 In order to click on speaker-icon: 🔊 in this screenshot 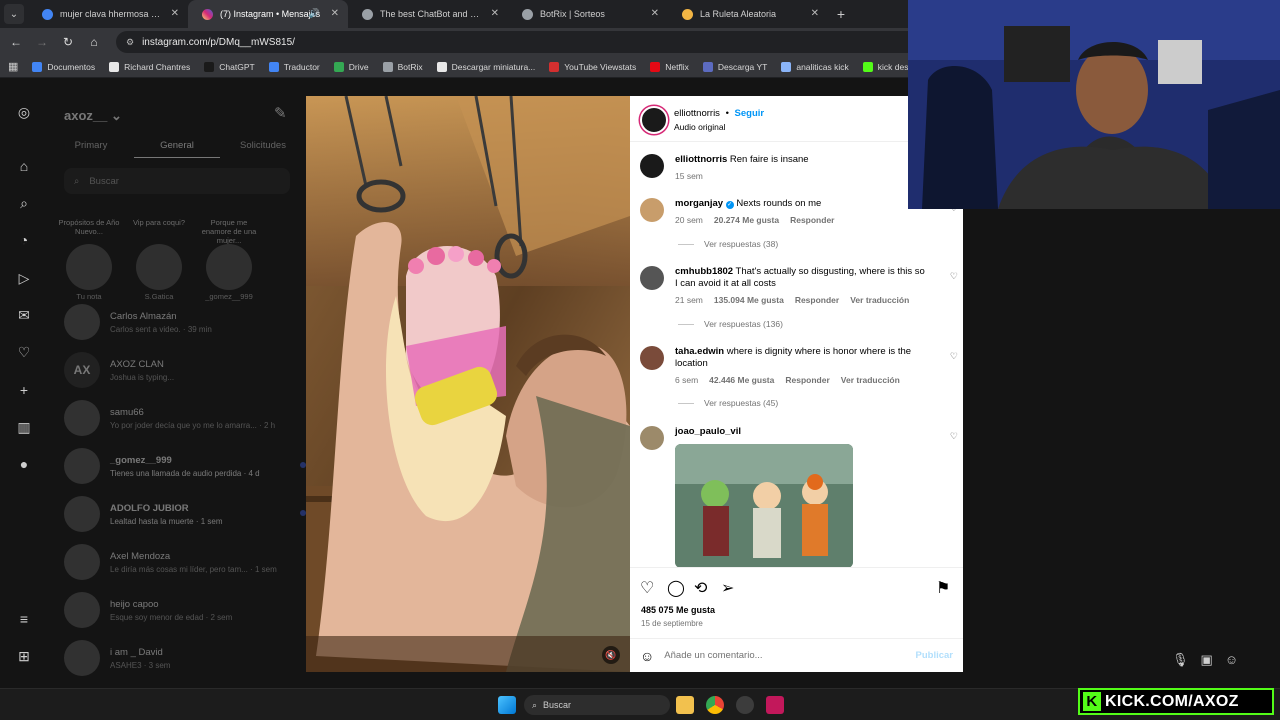, I will do `click(314, 13)`.